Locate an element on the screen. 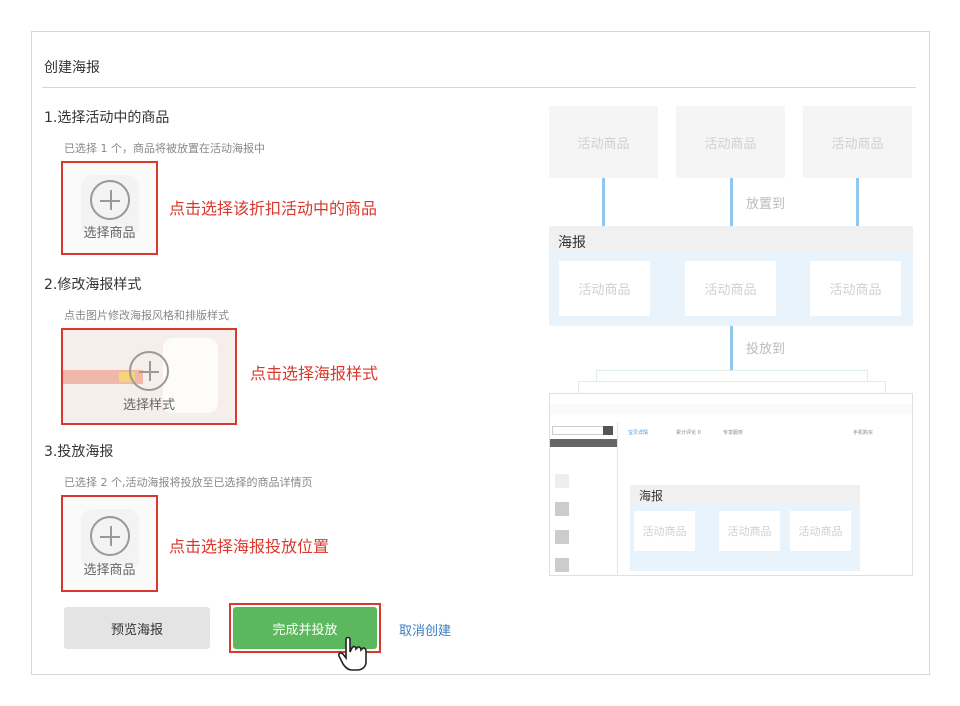 This screenshot has width=960, height=706. mock-tab-2: 累计评论 0 is located at coordinates (688, 433).